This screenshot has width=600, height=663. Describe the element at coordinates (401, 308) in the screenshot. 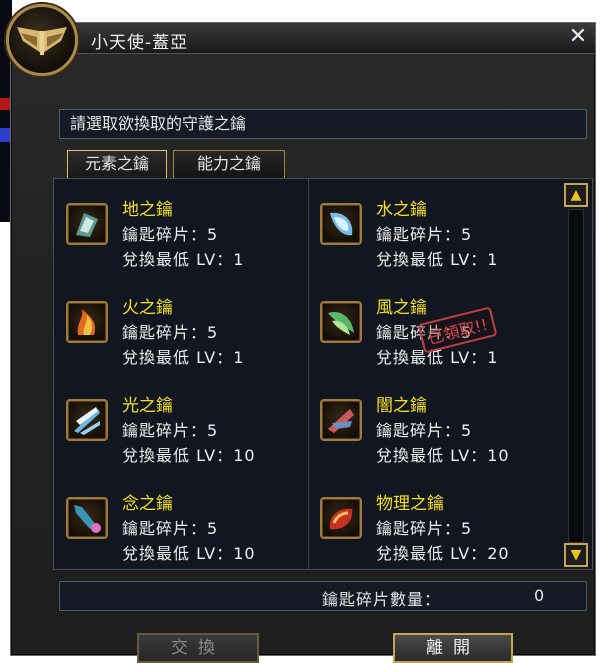

I see `key-name: 風之鑰` at that location.